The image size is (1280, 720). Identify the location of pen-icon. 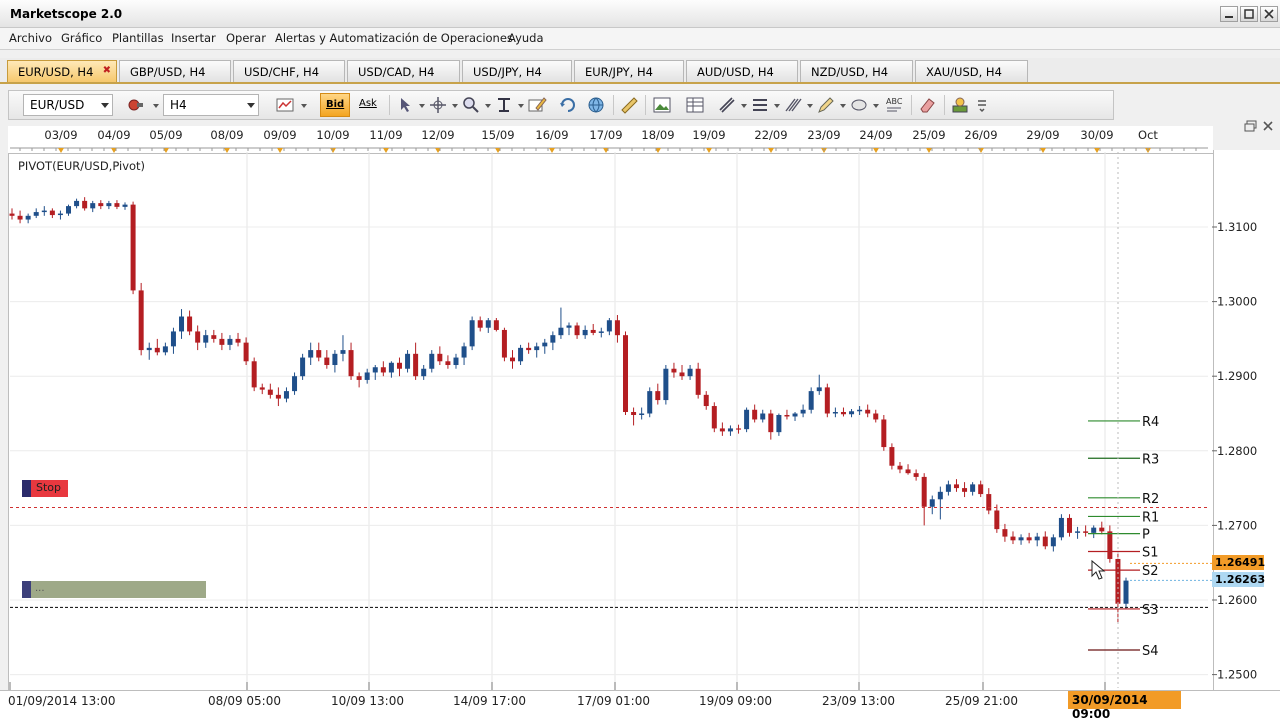
(827, 105).